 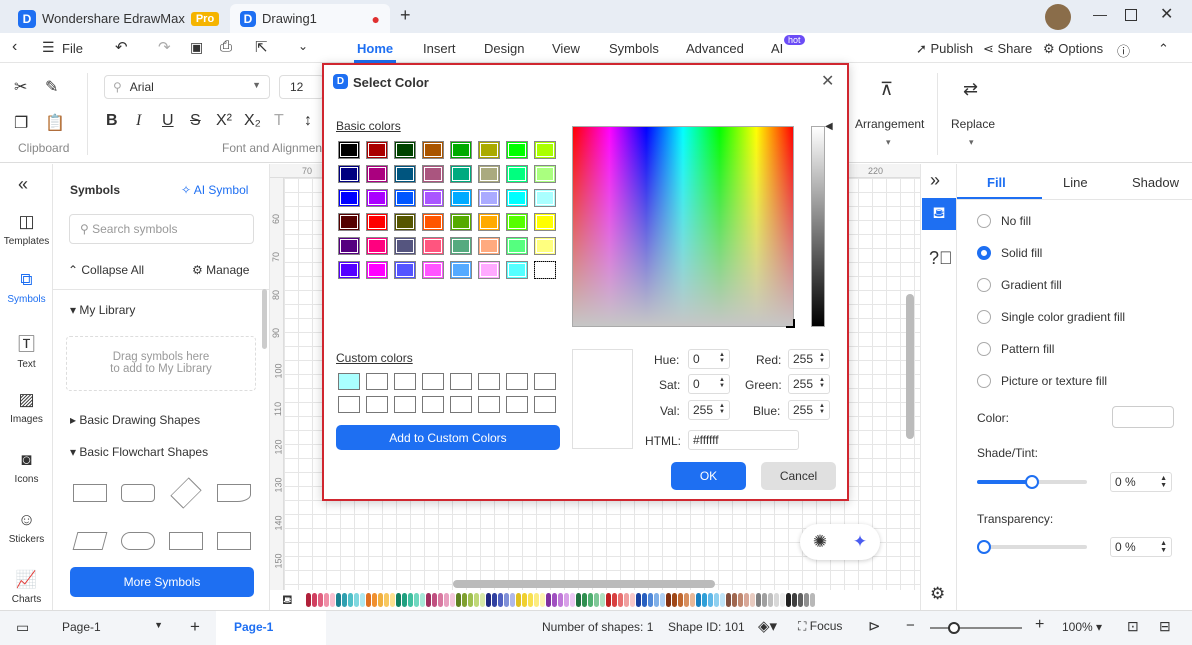 I want to click on tab-home: Home, so click(x=375, y=48).